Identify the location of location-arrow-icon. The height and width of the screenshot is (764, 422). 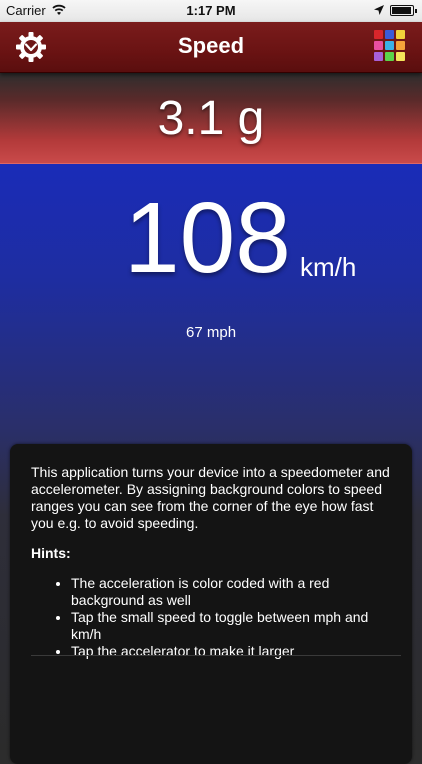
(379, 10).